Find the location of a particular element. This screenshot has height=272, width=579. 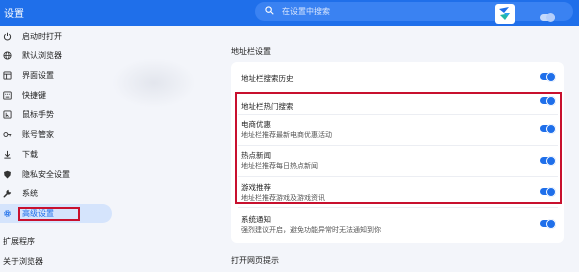

sidebar-item-label: 系统 is located at coordinates (30, 193).